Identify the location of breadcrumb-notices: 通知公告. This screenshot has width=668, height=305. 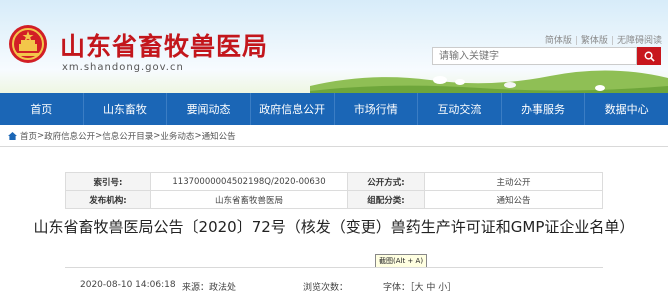
(219, 136).